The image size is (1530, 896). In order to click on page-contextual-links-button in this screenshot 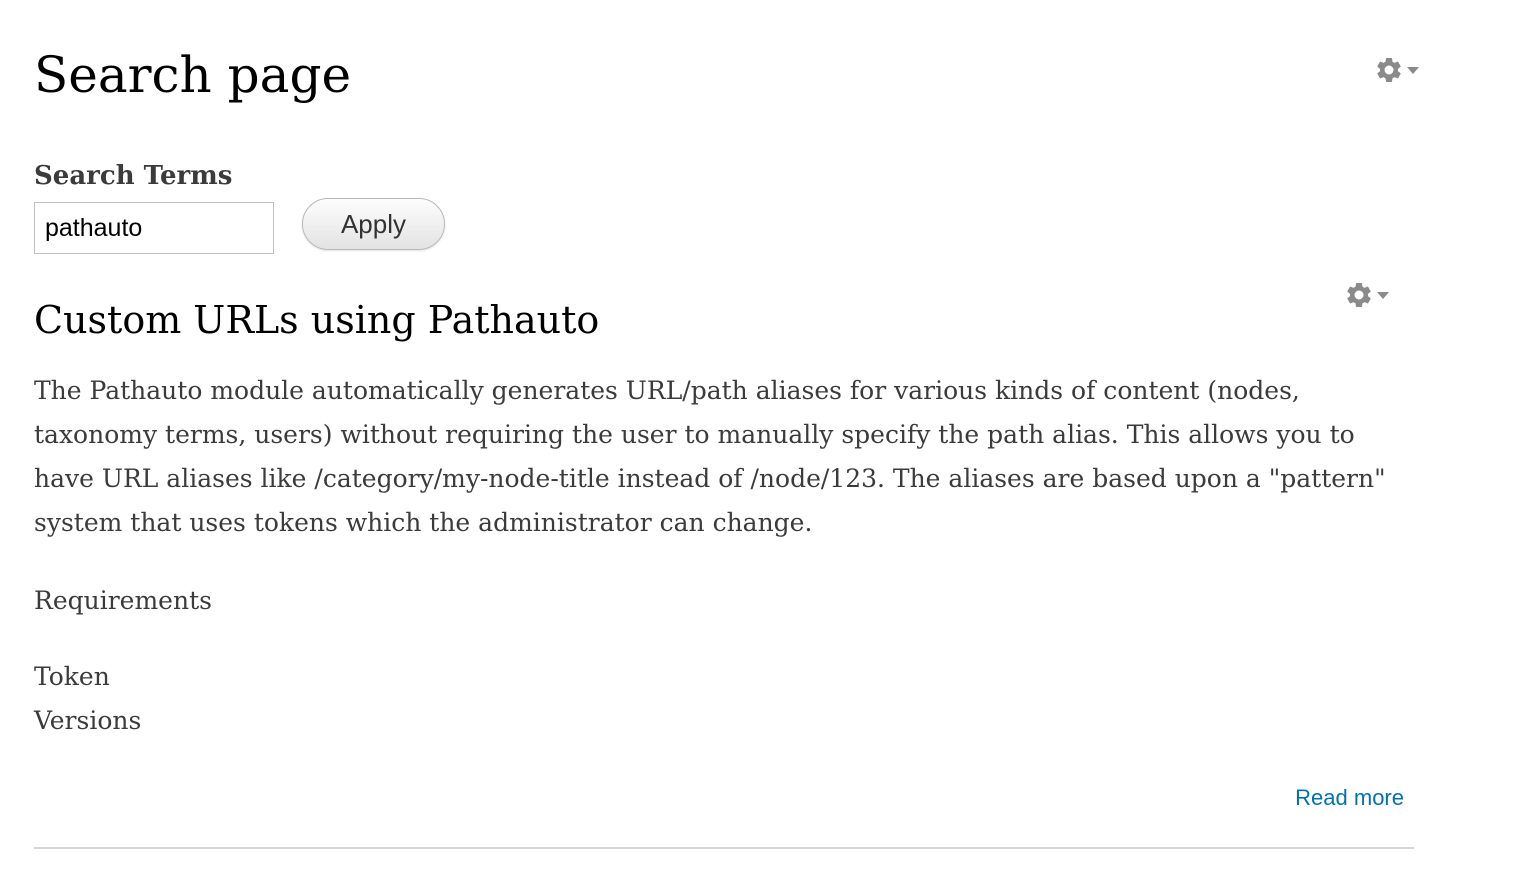, I will do `click(1397, 70)`.